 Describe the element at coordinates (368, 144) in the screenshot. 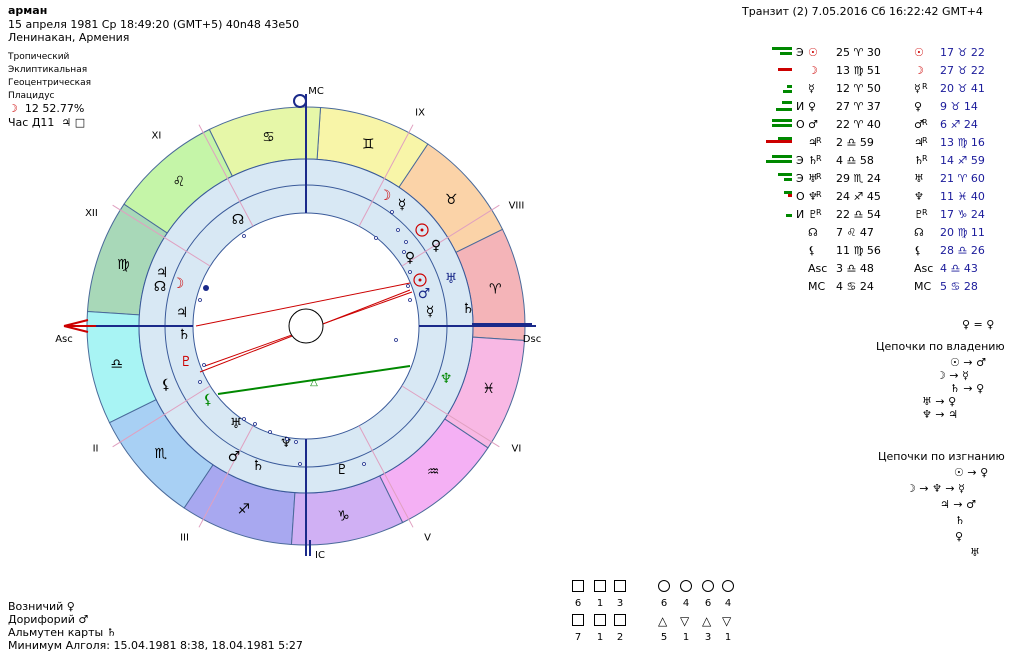

I see `sign-glyph-gemini: ♊` at that location.